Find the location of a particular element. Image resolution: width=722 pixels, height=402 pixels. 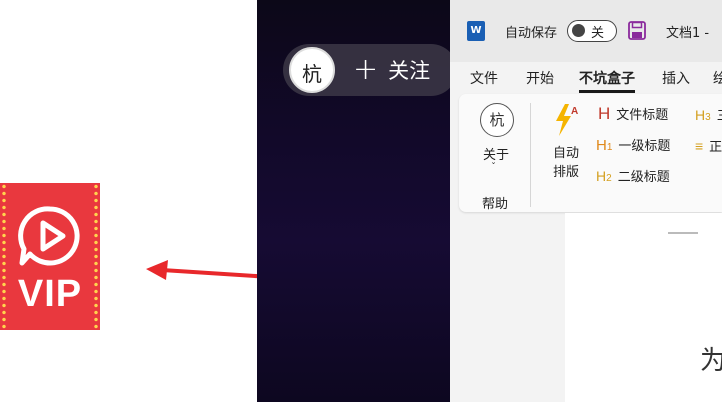

follow-button: + 关注 is located at coordinates (391, 70).